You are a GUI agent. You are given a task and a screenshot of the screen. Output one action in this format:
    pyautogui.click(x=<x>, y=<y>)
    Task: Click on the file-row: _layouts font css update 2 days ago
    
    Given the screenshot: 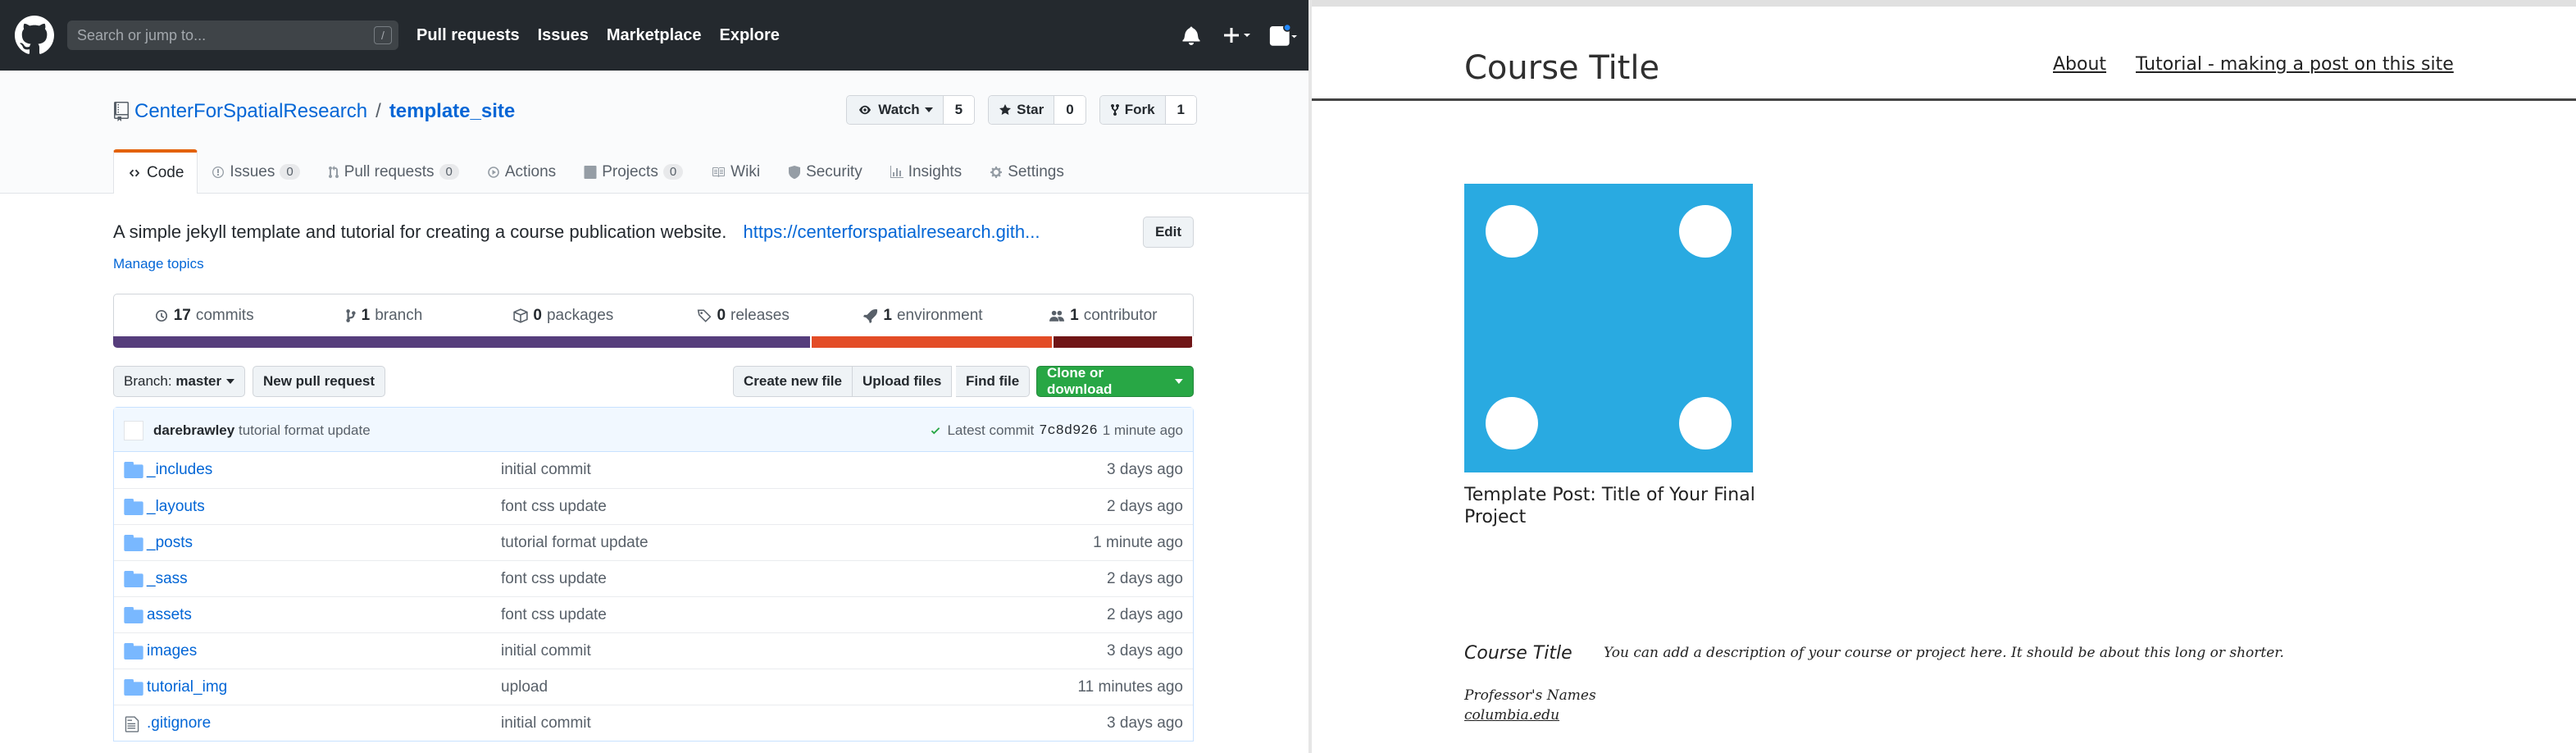 What is the action you would take?
    pyautogui.click(x=654, y=506)
    